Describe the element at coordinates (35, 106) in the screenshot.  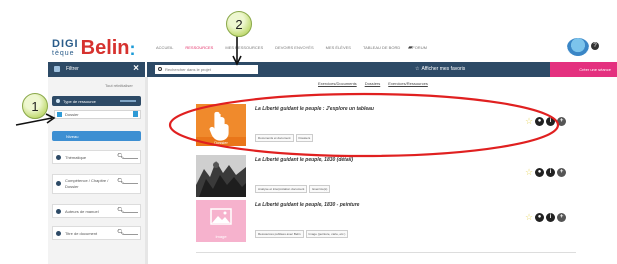
I see `annotation-bubble-1: 1` at that location.